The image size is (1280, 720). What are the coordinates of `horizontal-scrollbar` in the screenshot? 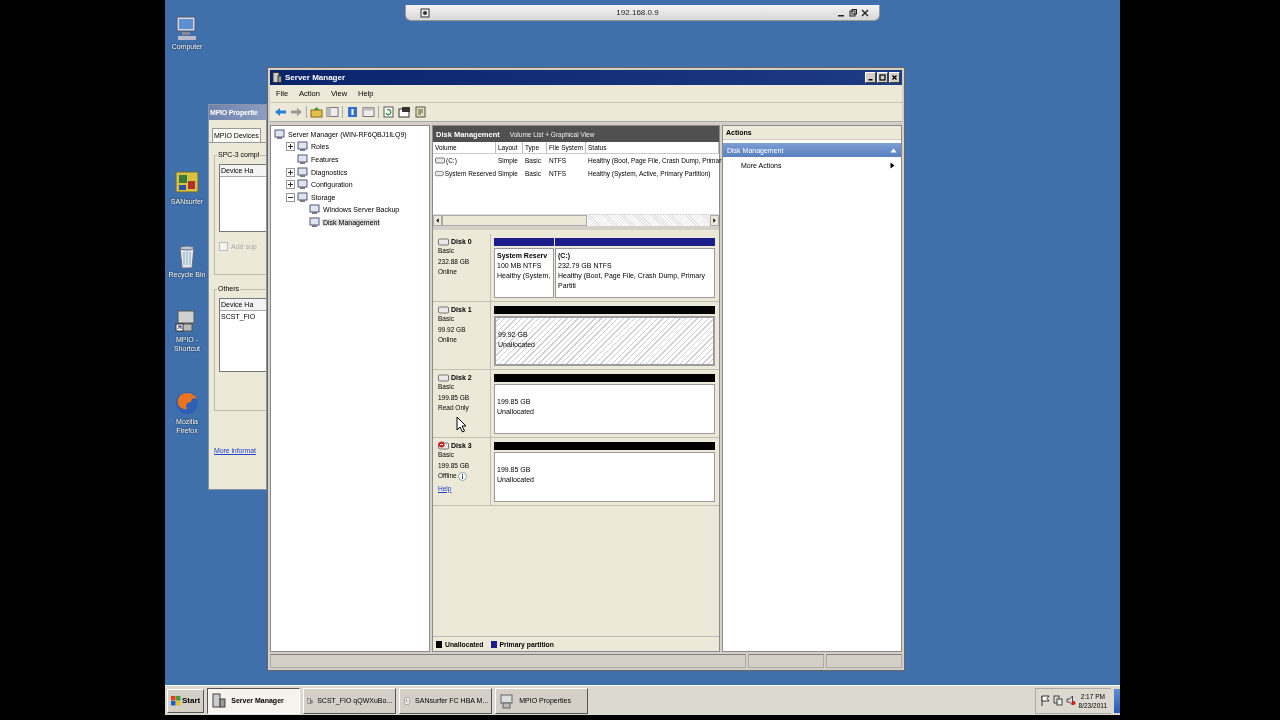 It's located at (576, 220).